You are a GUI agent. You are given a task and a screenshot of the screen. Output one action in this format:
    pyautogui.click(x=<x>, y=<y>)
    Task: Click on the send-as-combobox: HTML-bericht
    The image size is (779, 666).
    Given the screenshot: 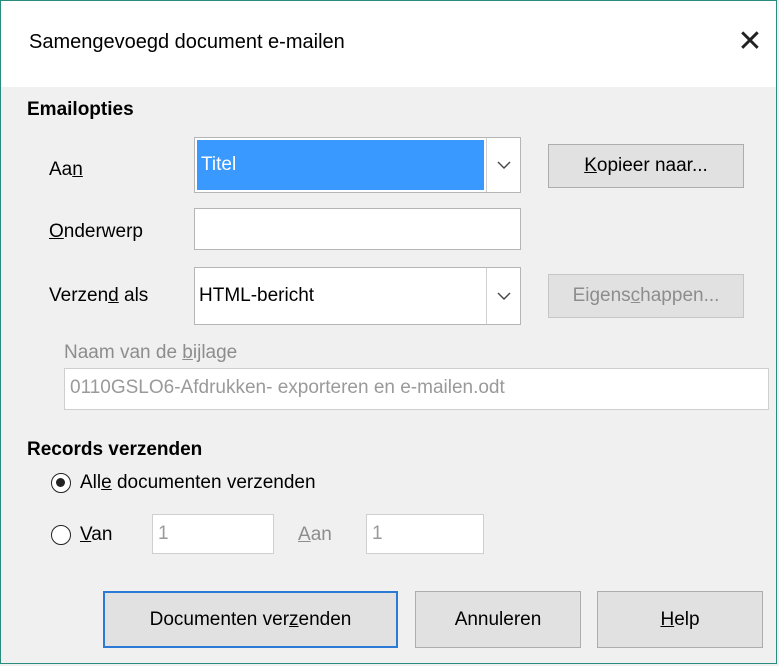 What is the action you would take?
    pyautogui.click(x=357, y=296)
    